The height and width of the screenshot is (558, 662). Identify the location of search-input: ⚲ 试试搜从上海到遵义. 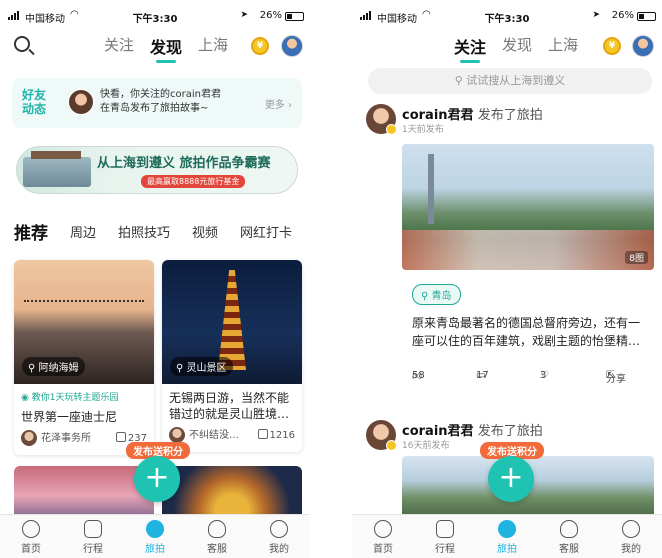
(510, 81).